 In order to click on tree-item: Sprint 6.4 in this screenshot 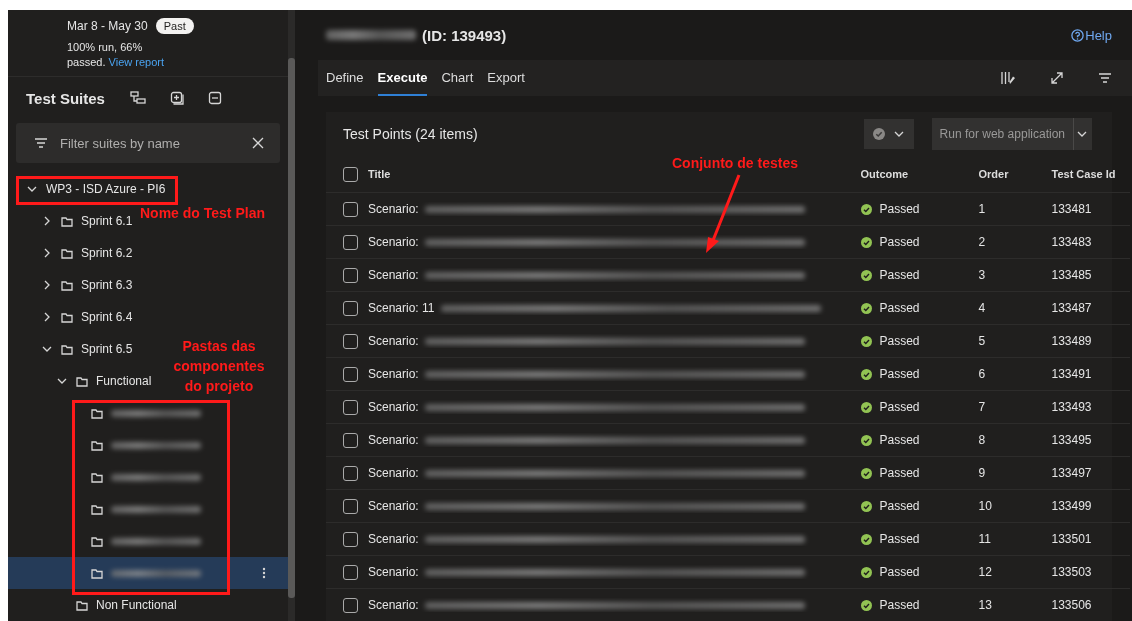, I will do `click(72, 317)`.